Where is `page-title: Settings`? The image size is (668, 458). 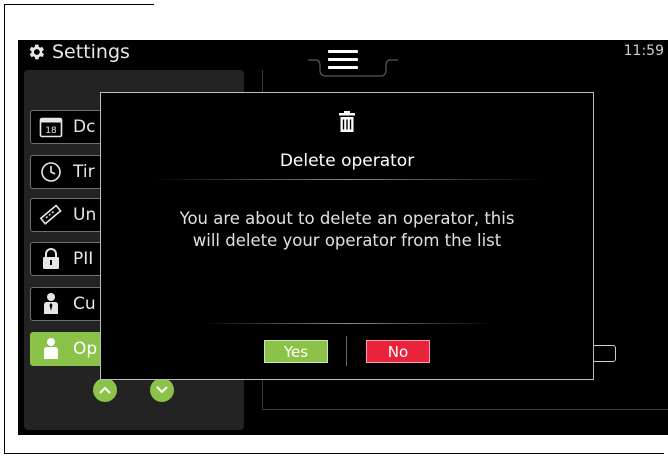
page-title: Settings is located at coordinates (91, 52).